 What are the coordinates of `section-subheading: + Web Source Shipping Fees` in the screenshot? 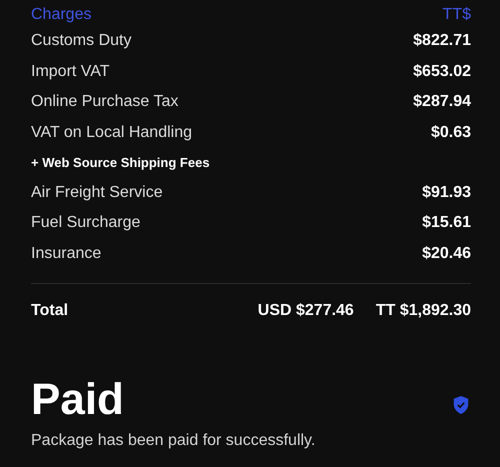 It's located at (120, 162).